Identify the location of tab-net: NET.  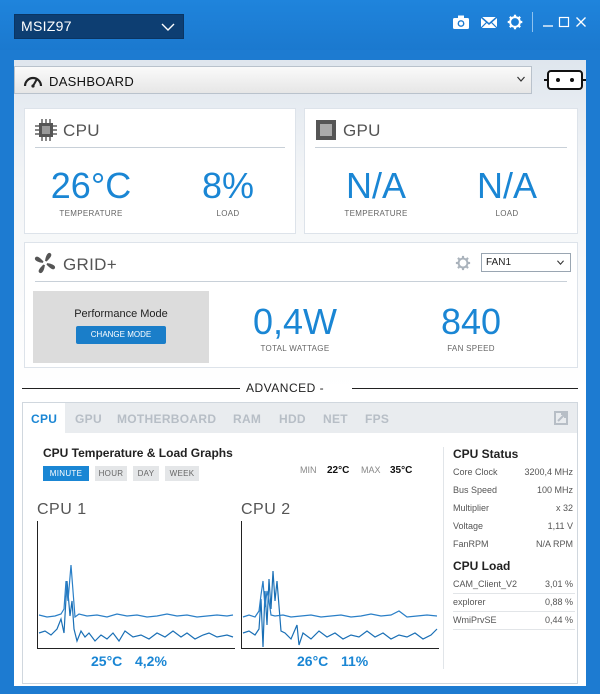
(335, 418).